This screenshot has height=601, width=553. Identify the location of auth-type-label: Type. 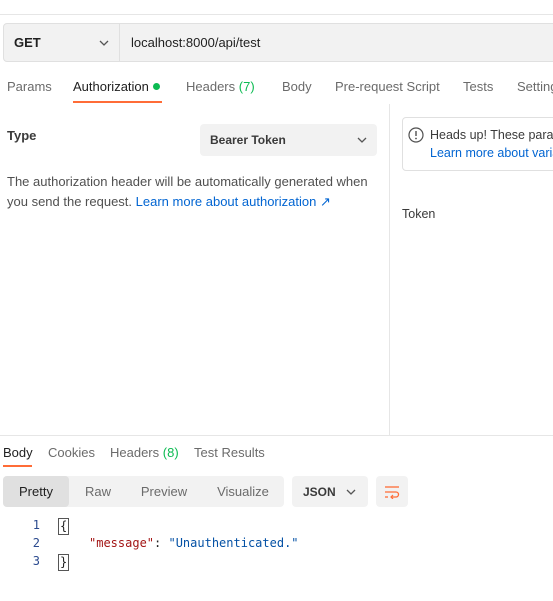
(22, 135).